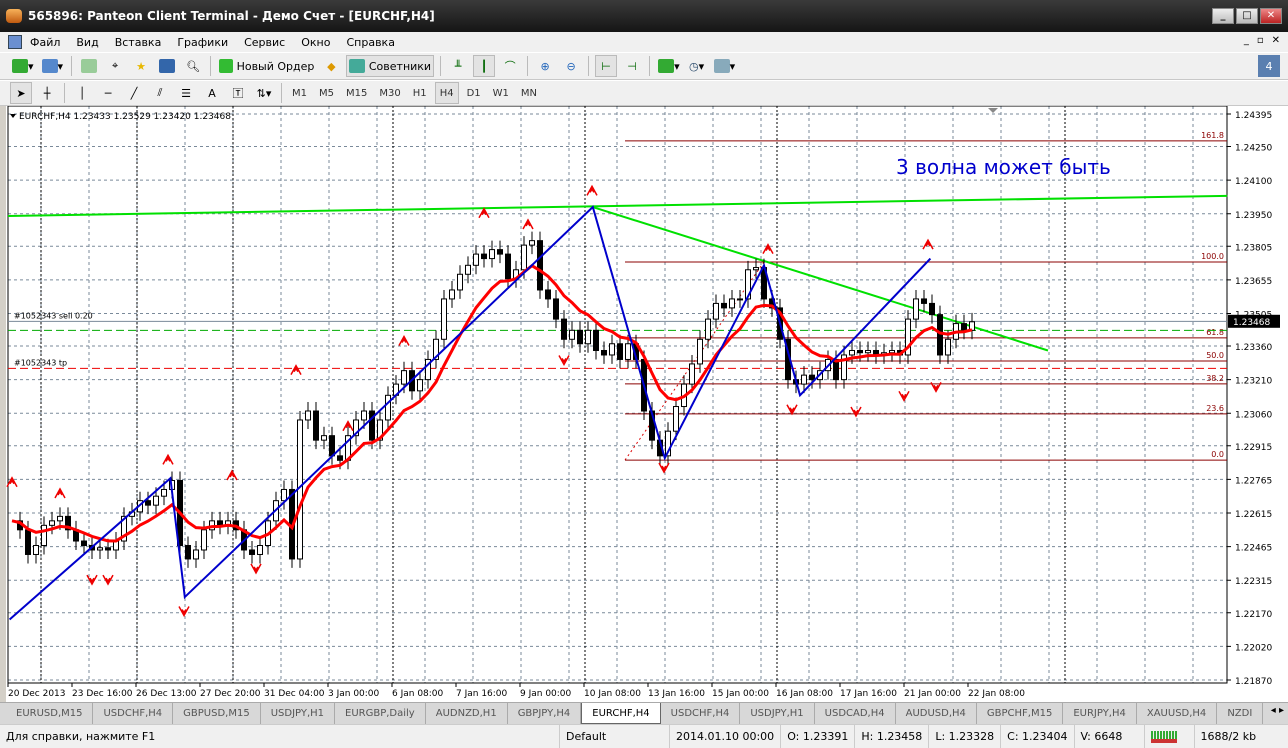 This screenshot has height=748, width=1288. What do you see at coordinates (467, 713) in the screenshot?
I see `chart-tab: AUDNZD,H1` at bounding box center [467, 713].